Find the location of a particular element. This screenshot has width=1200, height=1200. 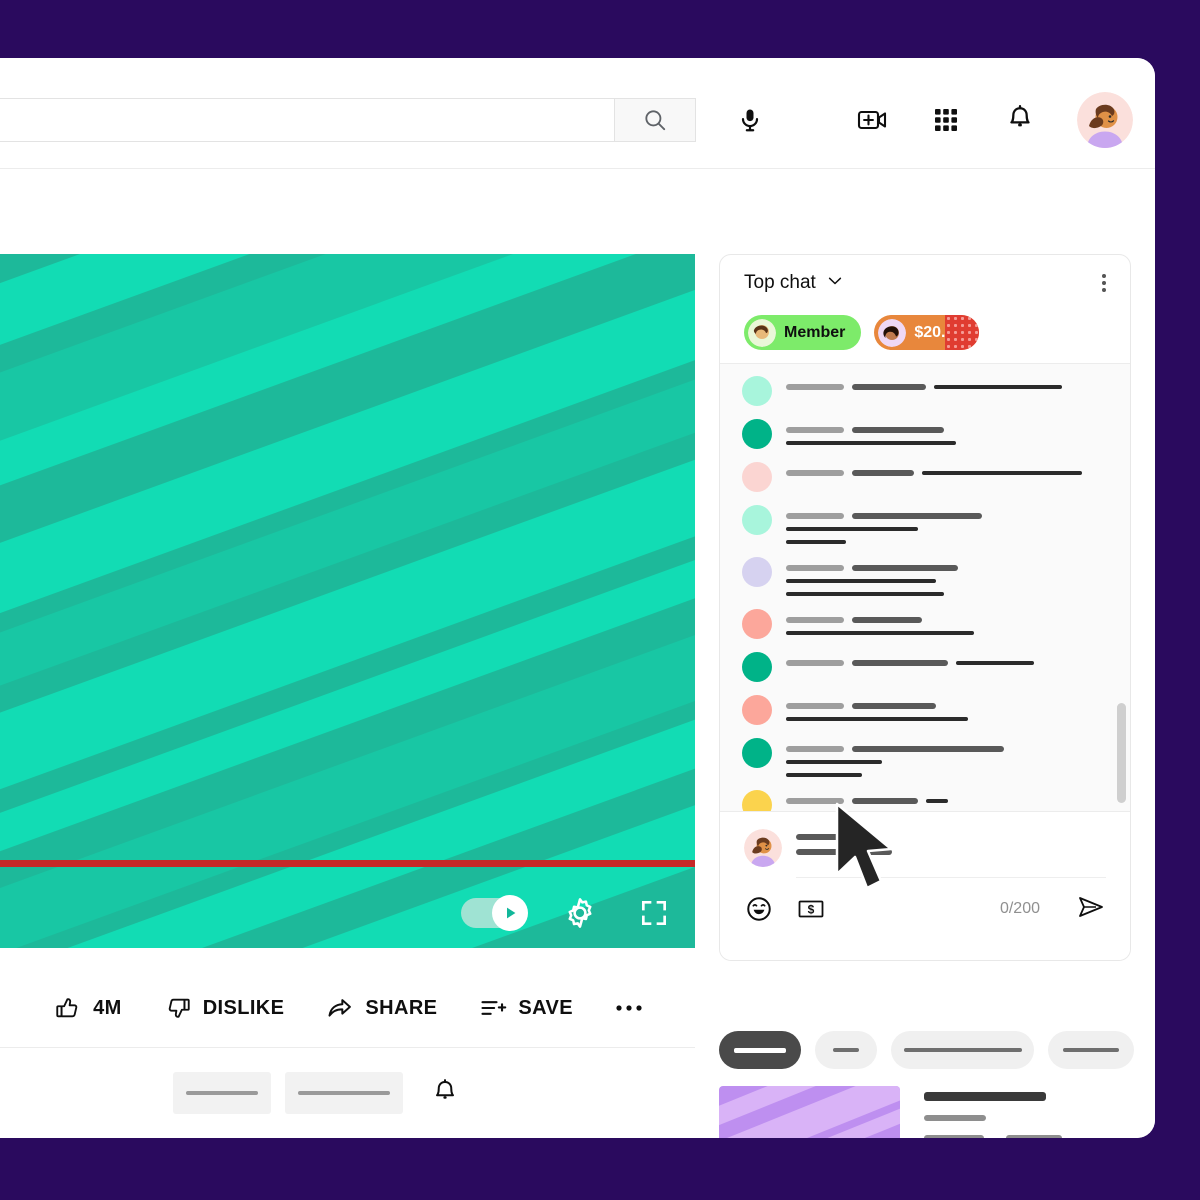

apps-button is located at coordinates (946, 120).